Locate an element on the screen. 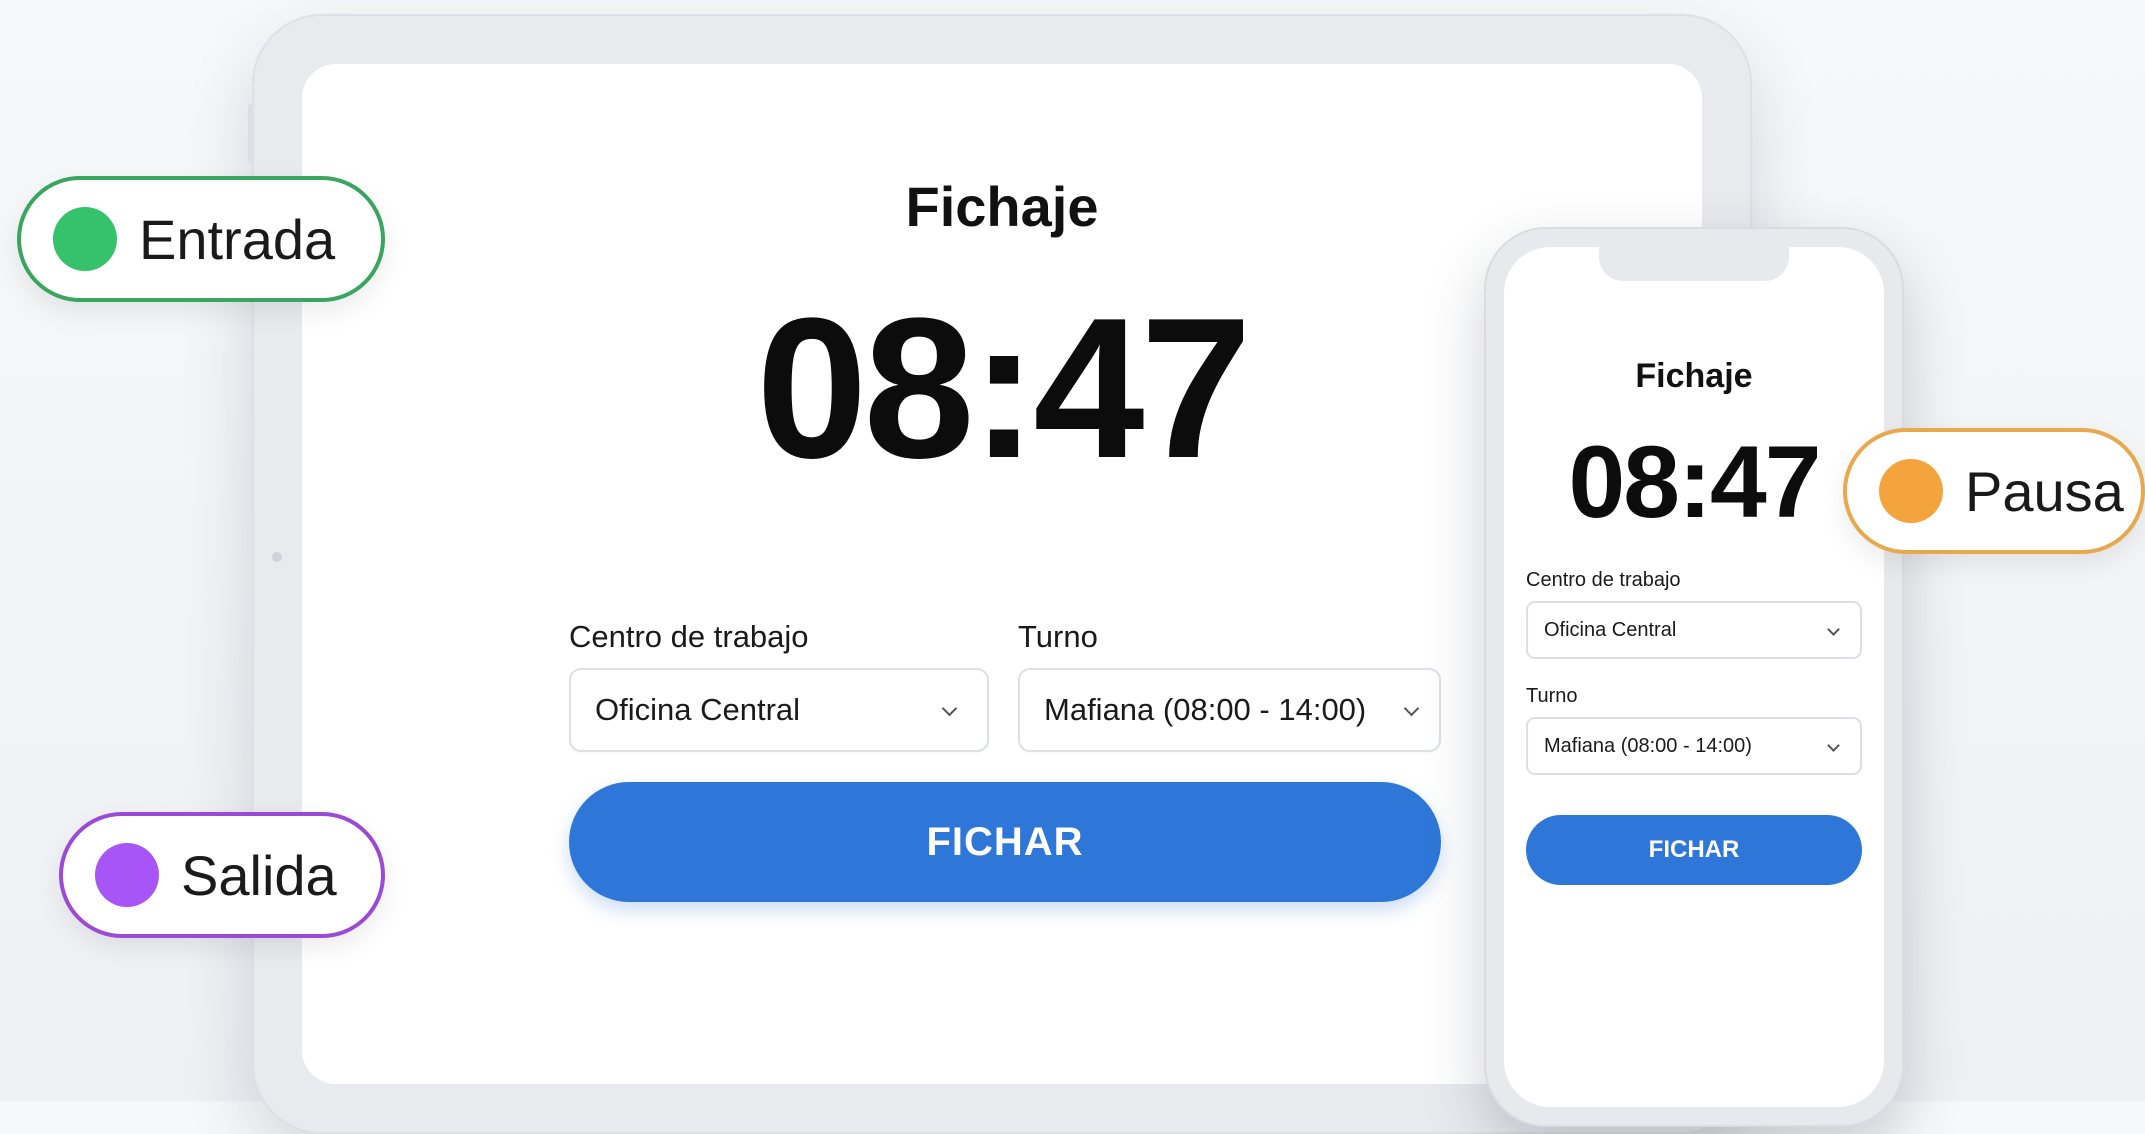 Image resolution: width=2145 pixels, height=1134 pixels. phone-notch is located at coordinates (1694, 264).